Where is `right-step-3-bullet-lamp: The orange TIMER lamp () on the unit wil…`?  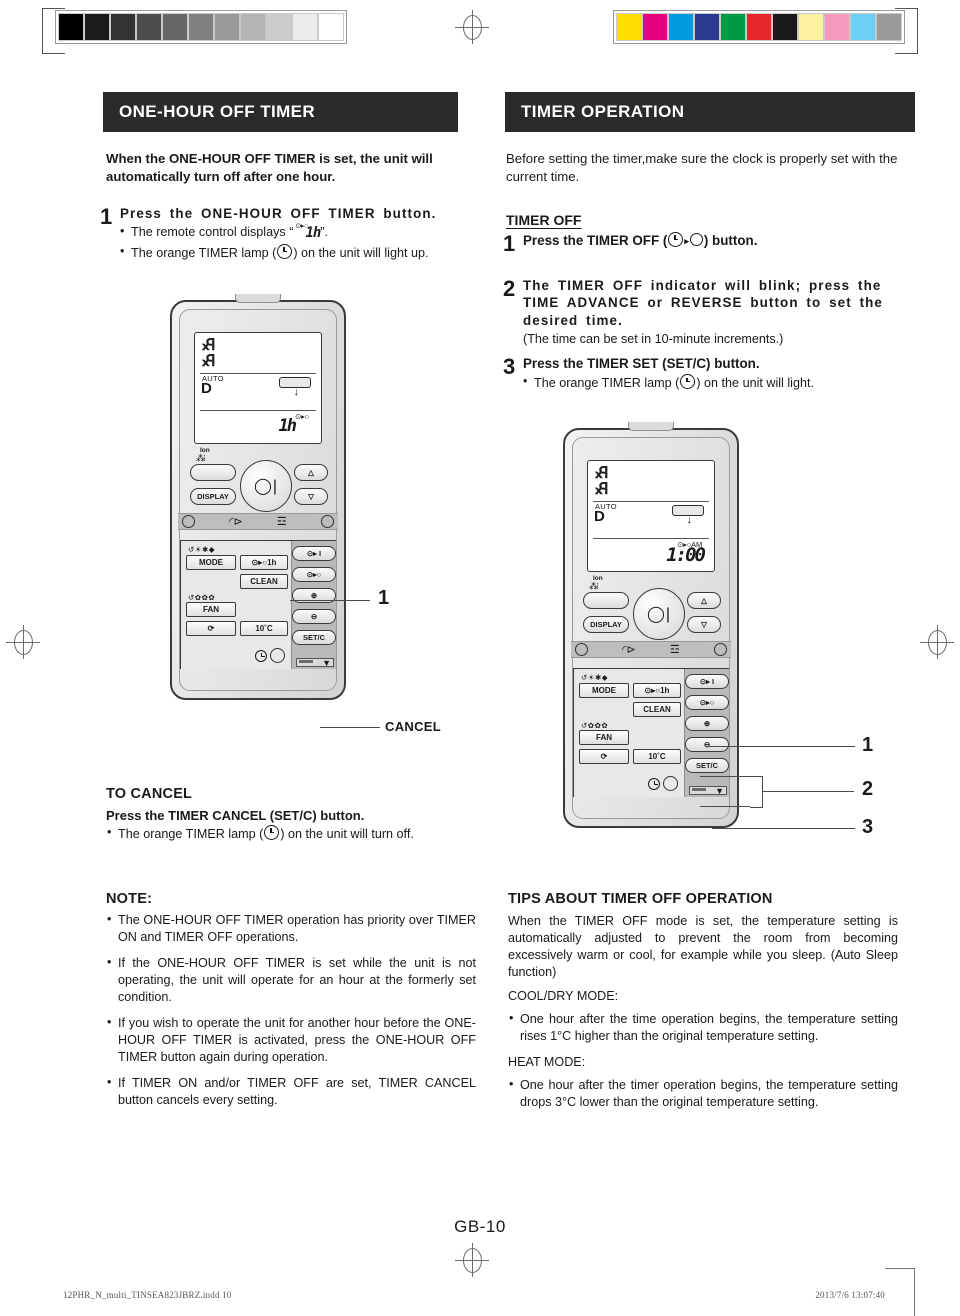
right-step-3-bullet-lamp: The orange TIMER lamp () on the unit wil… is located at coordinates (713, 382).